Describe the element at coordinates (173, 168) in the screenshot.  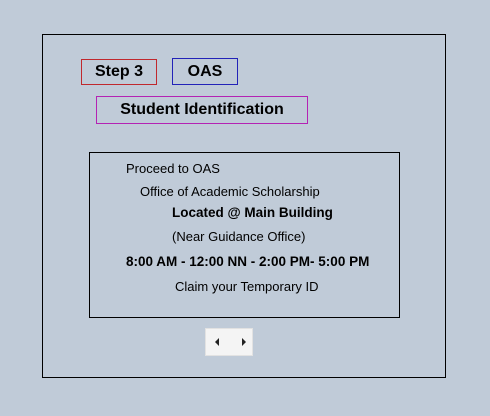
I see `instruction-proceed: Proceed to OAS` at that location.